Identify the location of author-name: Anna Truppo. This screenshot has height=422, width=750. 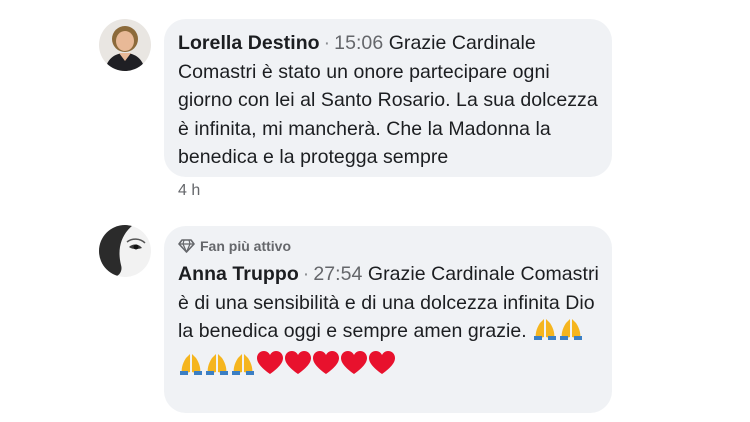
(238, 274).